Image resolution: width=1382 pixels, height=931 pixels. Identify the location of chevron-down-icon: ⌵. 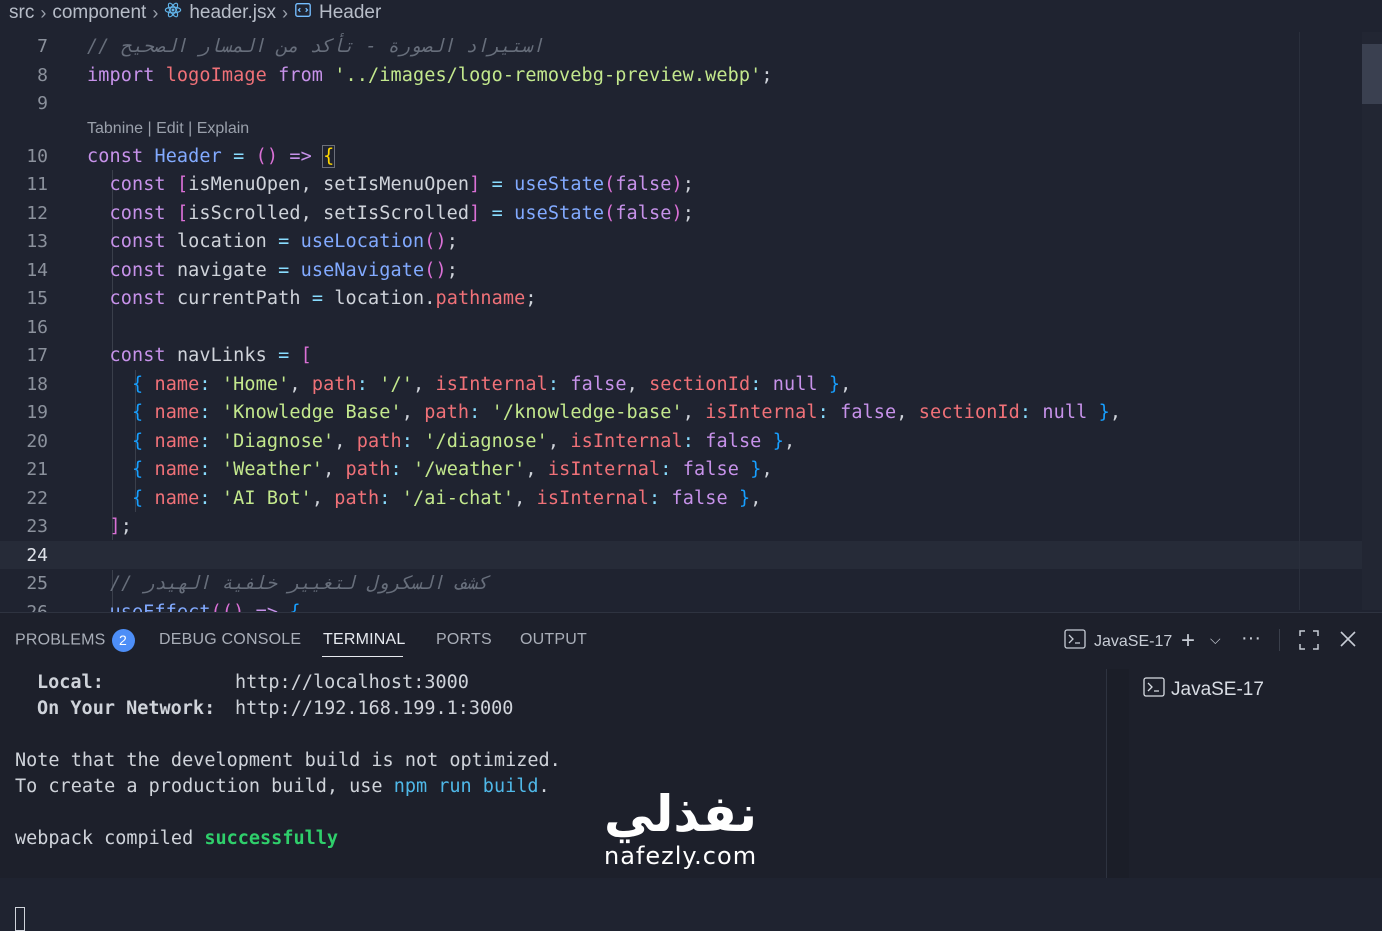
(1215, 639).